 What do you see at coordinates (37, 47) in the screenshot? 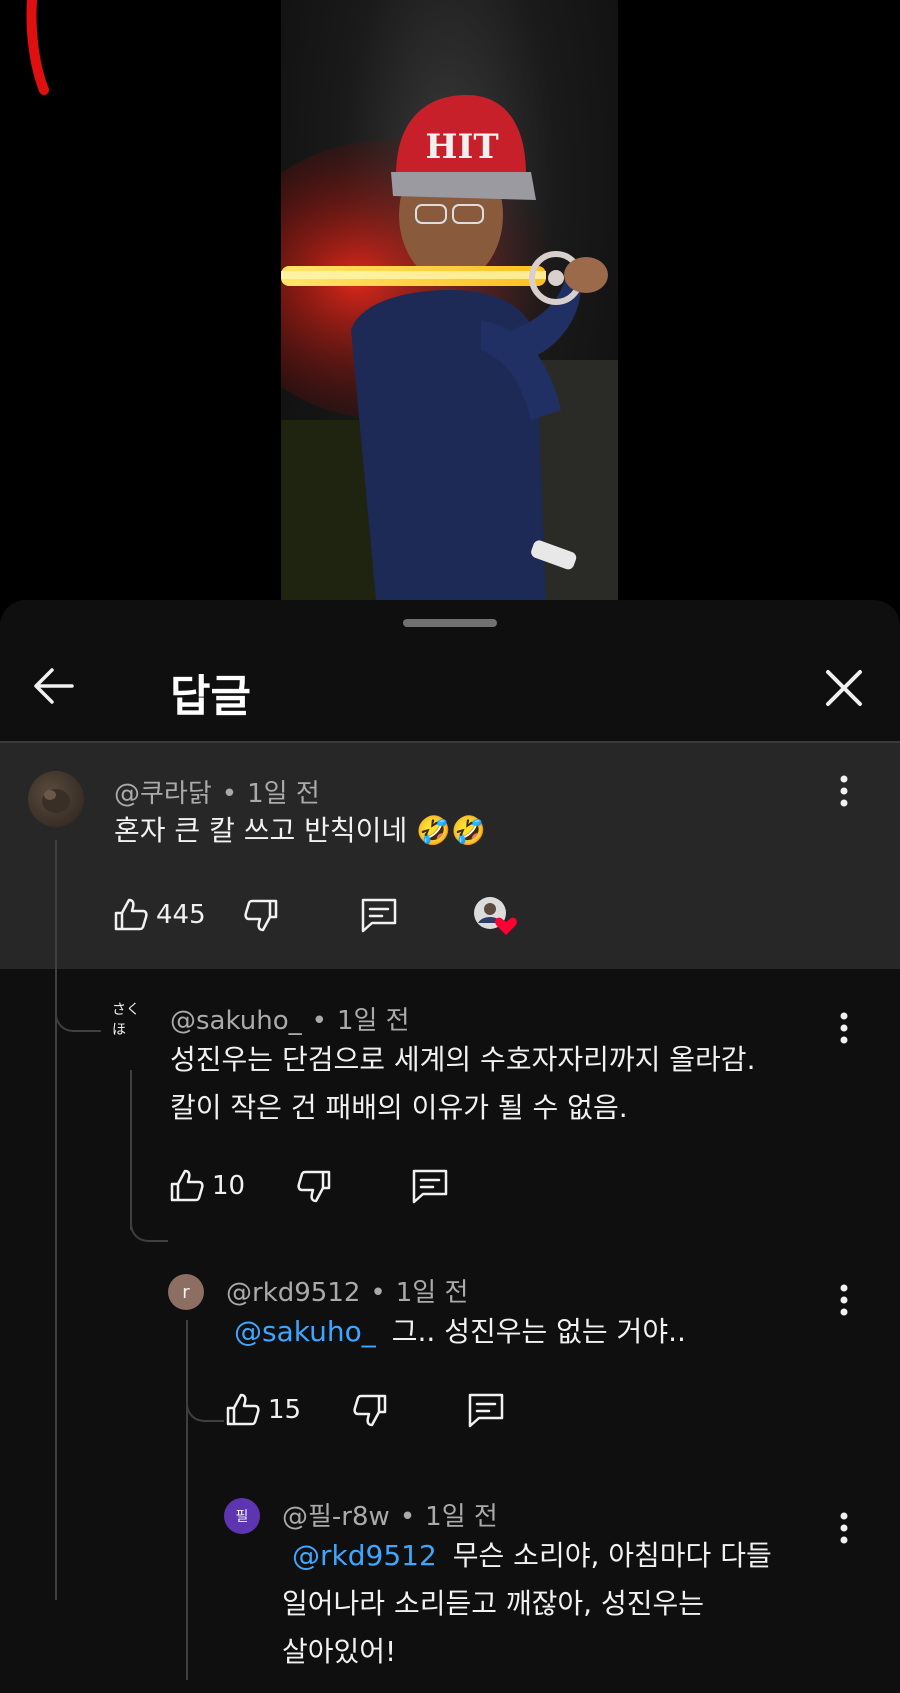
I see `drawn-red-stroke` at bounding box center [37, 47].